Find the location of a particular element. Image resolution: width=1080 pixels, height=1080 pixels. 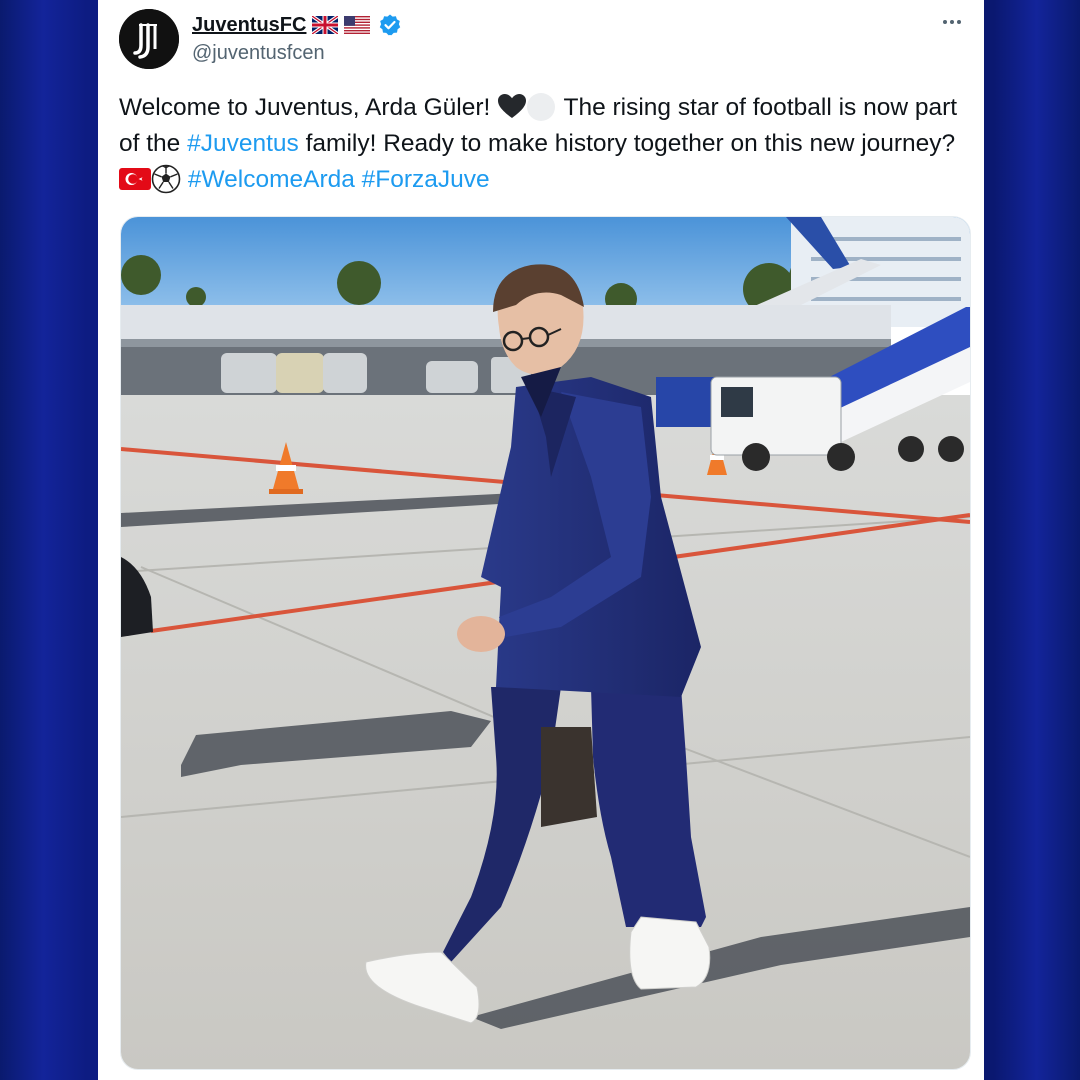

white-circle-icon is located at coordinates (541, 107).